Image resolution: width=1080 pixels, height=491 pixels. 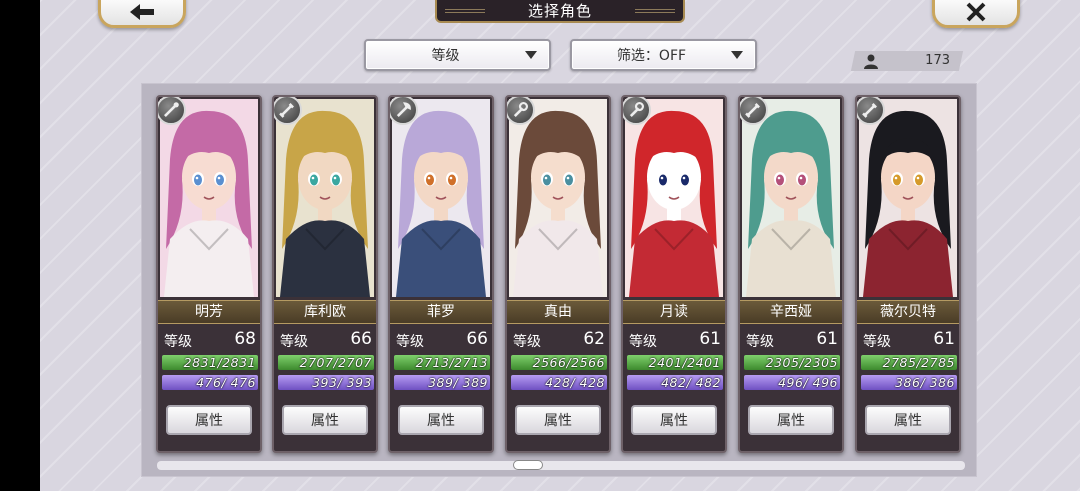 What do you see at coordinates (655, 11) in the screenshot?
I see `title-decoration-right` at bounding box center [655, 11].